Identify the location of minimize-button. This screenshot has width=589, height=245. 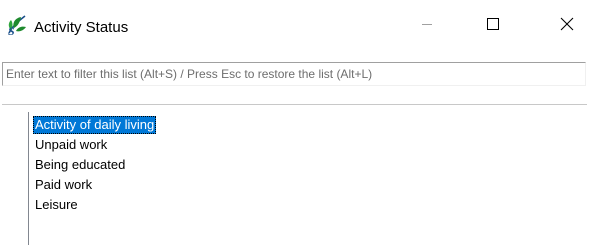
(427, 26).